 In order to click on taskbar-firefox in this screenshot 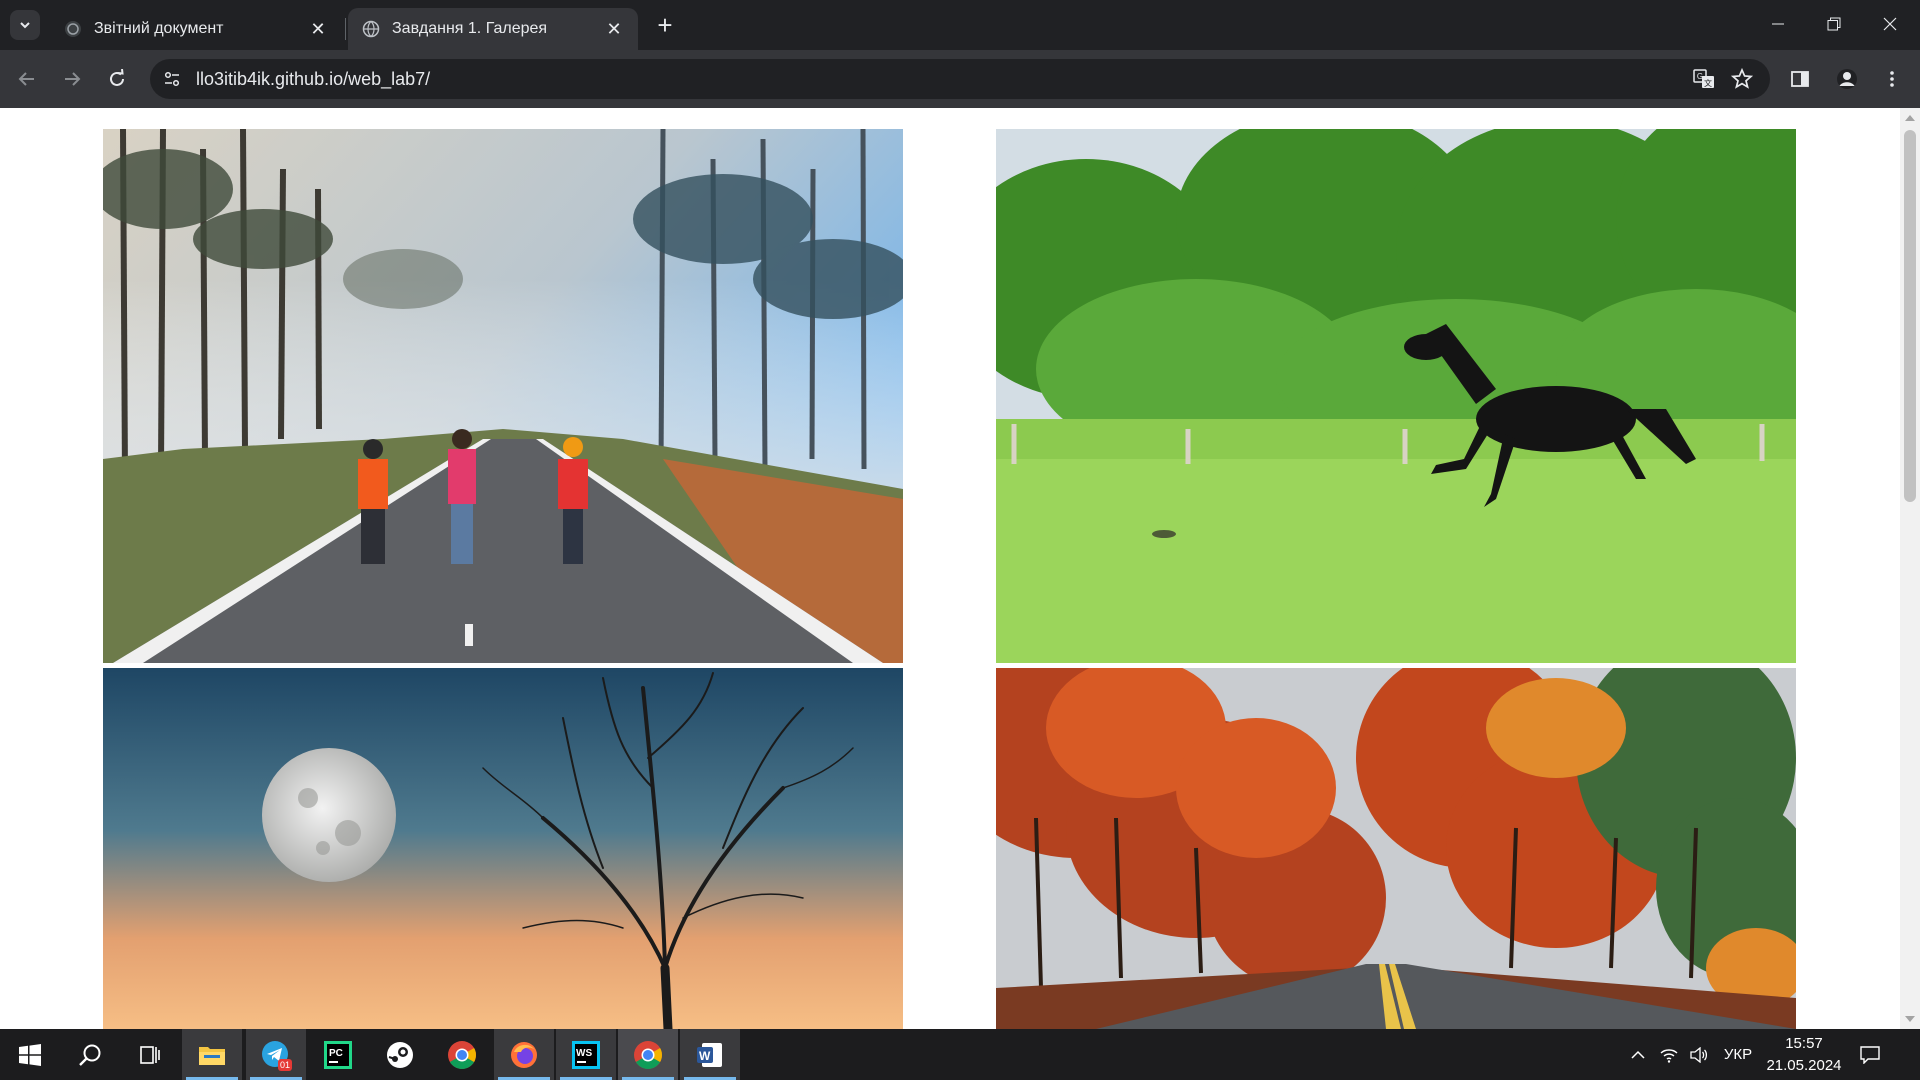, I will do `click(524, 1054)`.